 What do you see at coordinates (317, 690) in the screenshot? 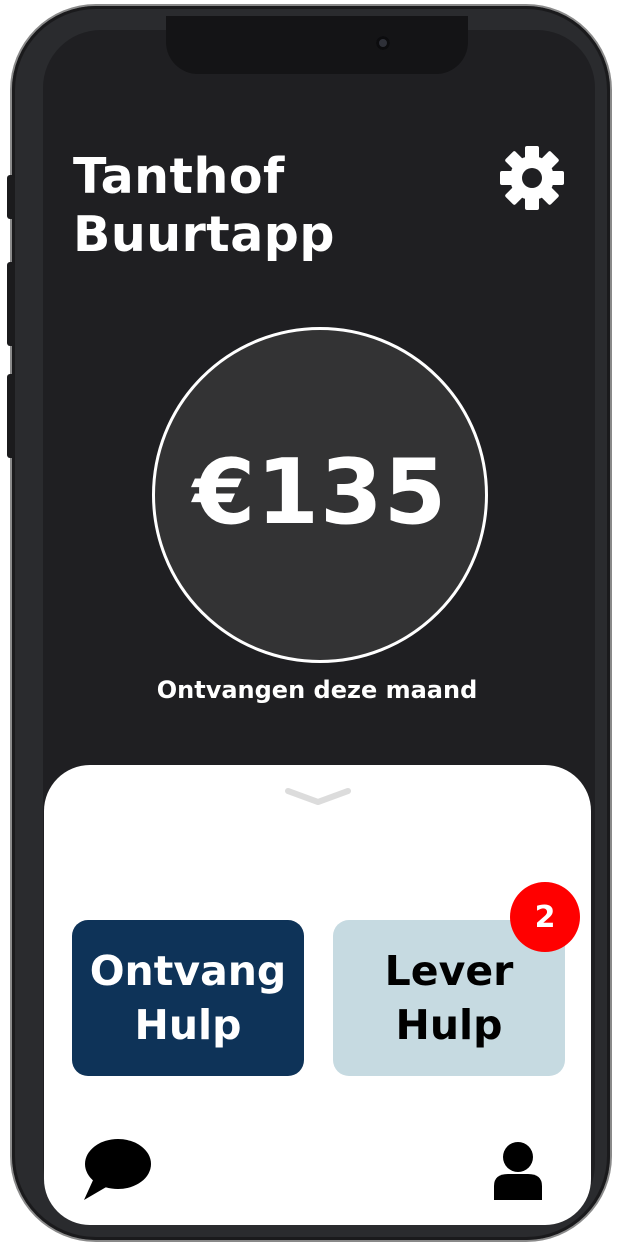
I see `balance-caption: Ontvangen deze maand` at bounding box center [317, 690].